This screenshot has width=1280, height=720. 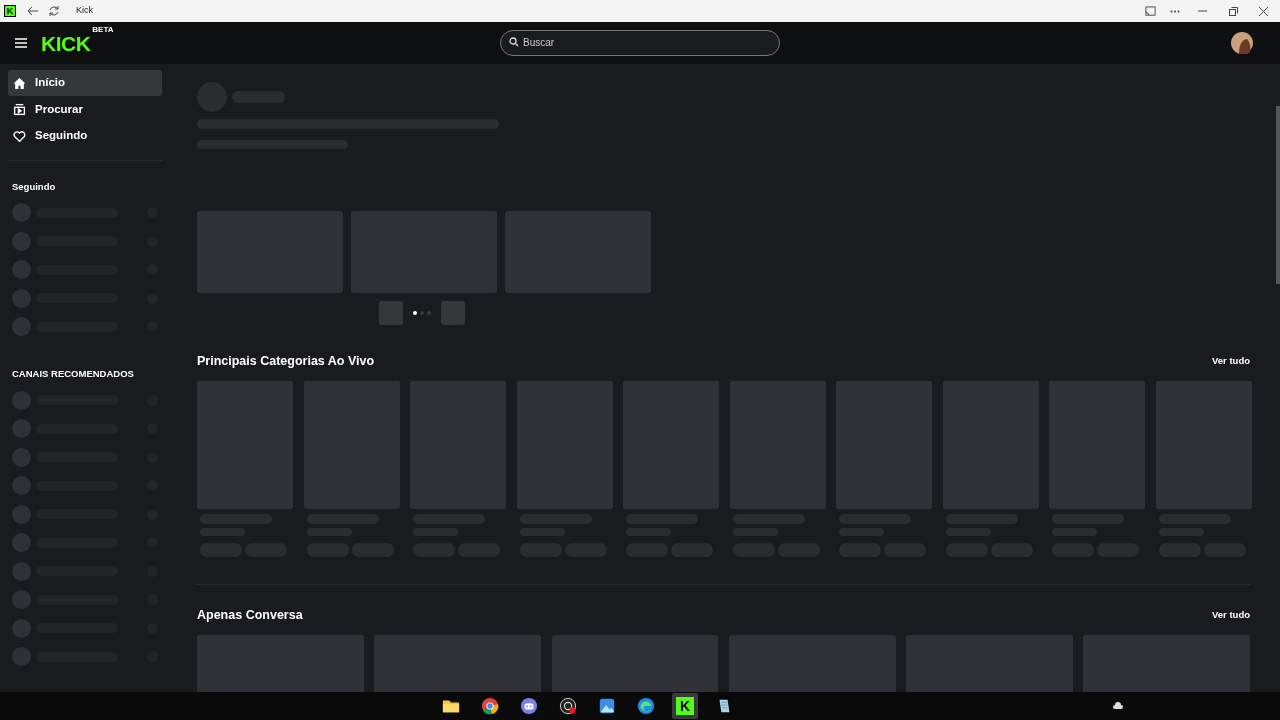 I want to click on sidebar-section-title: CANAIS RECOMENDADOS, so click(x=73, y=374).